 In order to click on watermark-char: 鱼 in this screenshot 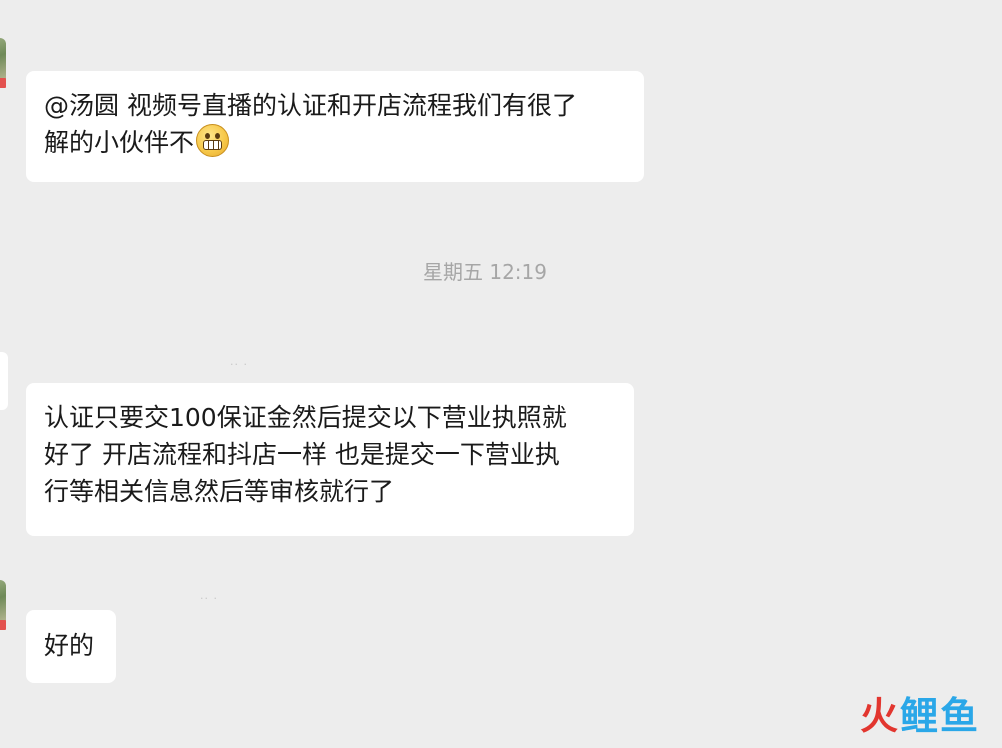, I will do `click(959, 716)`.